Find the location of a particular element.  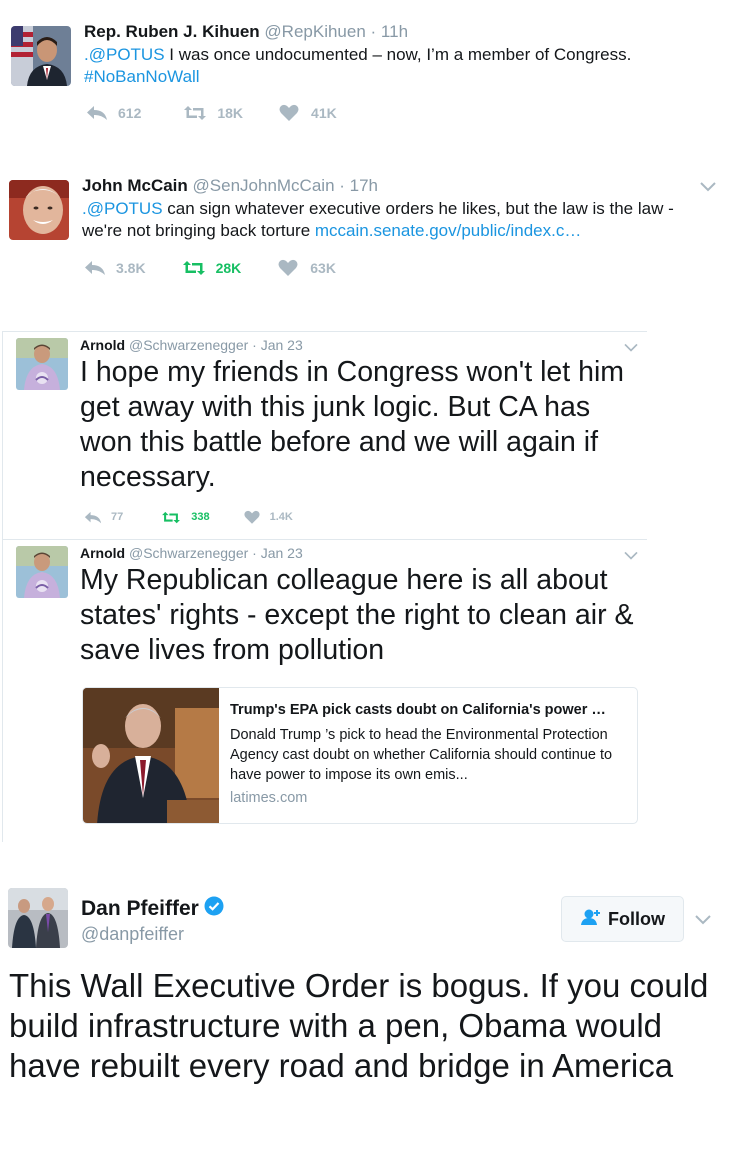

reply-count: 77 is located at coordinates (117, 517).